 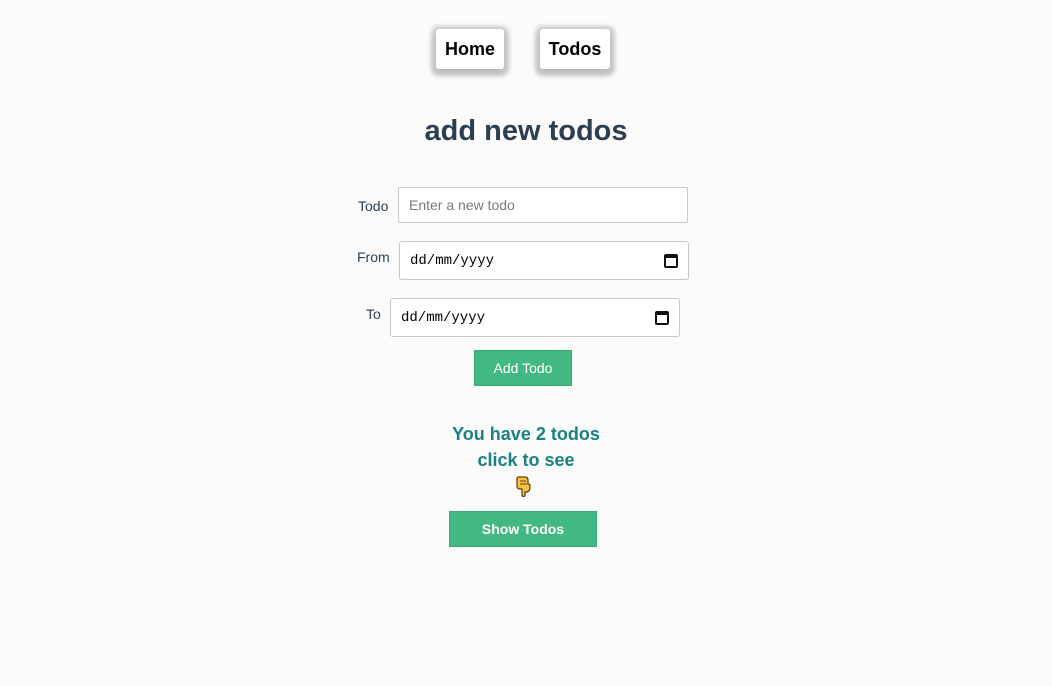 What do you see at coordinates (523, 486) in the screenshot?
I see `pointing-down-hand-icon` at bounding box center [523, 486].